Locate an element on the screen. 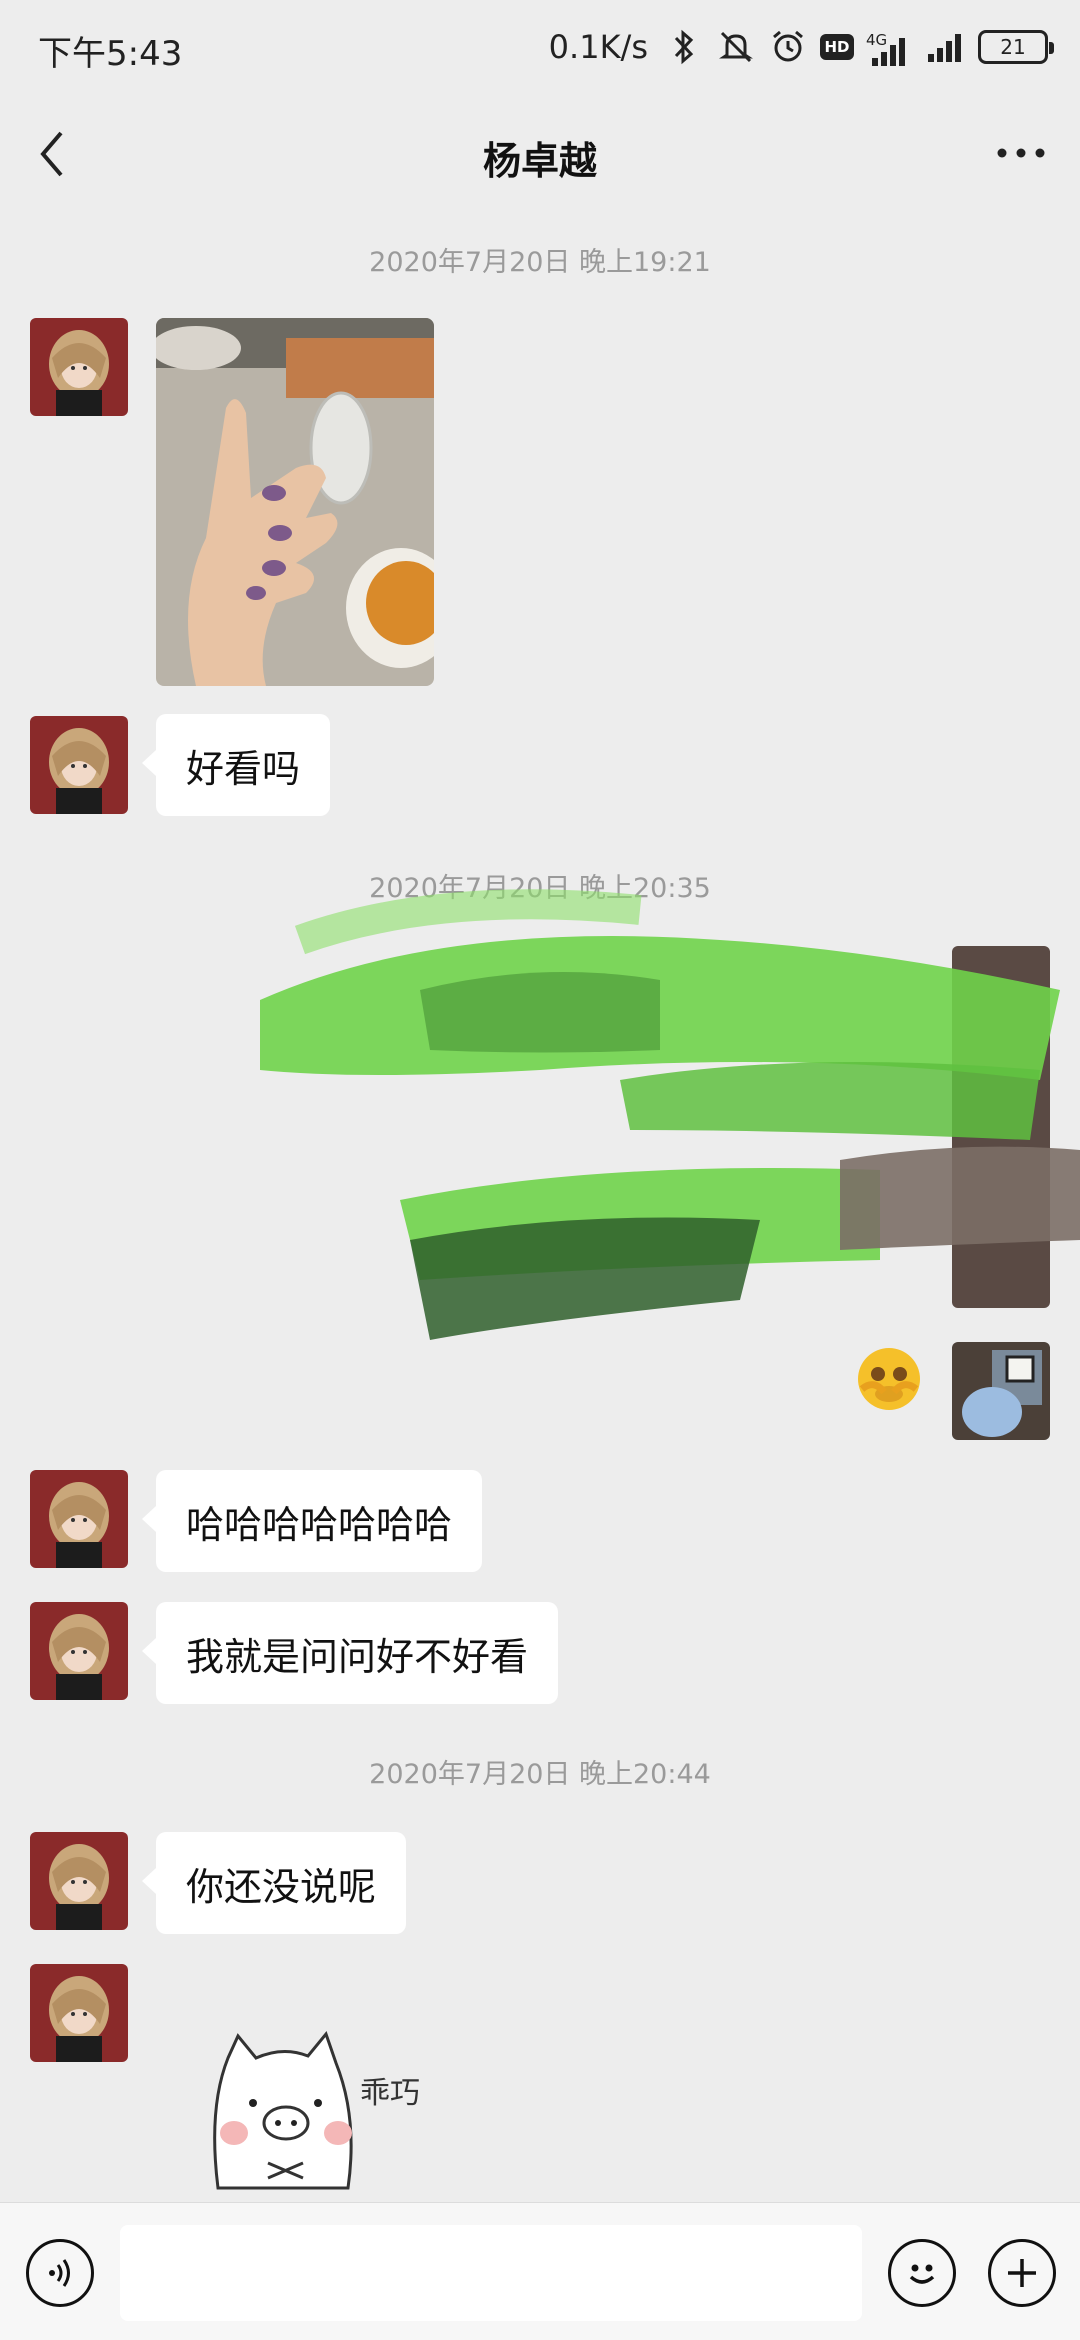 The width and height of the screenshot is (1080, 2340). more-dots-icon is located at coordinates (1021, 153).